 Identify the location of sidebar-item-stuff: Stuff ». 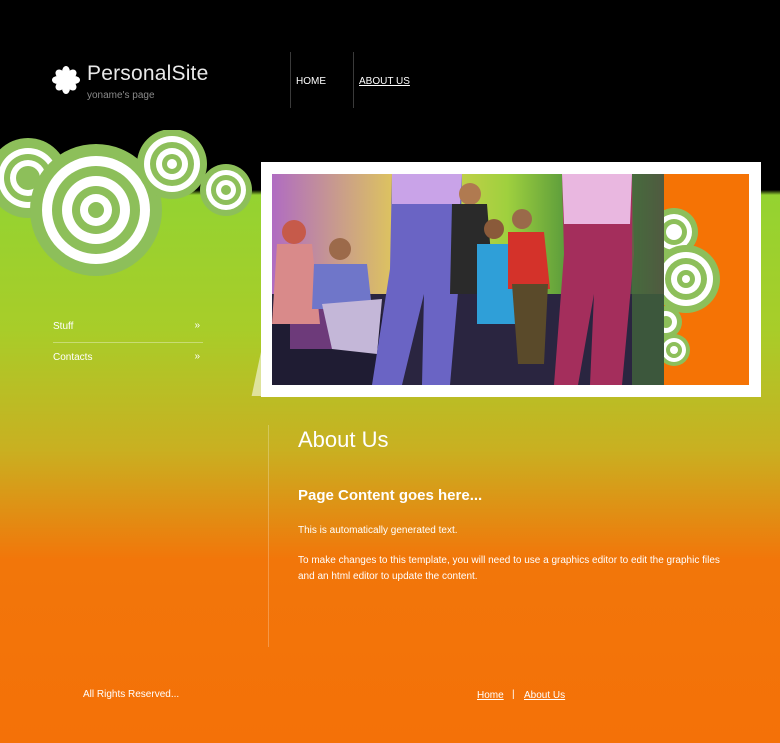
(128, 326).